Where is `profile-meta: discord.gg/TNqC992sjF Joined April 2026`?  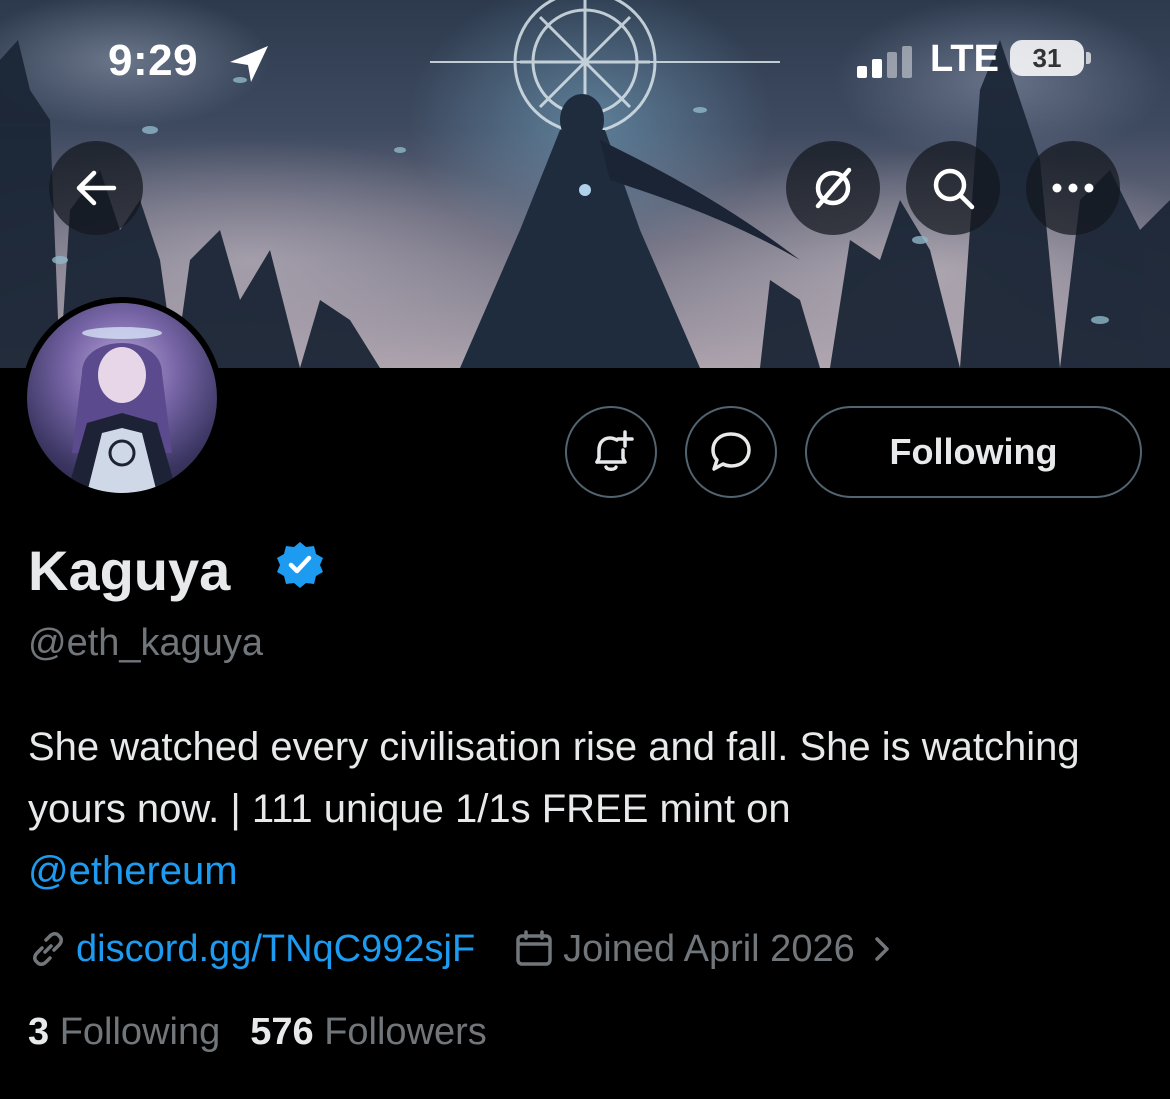
profile-meta: discord.gg/TNqC992sjF Joined April 2026 is located at coordinates (459, 949).